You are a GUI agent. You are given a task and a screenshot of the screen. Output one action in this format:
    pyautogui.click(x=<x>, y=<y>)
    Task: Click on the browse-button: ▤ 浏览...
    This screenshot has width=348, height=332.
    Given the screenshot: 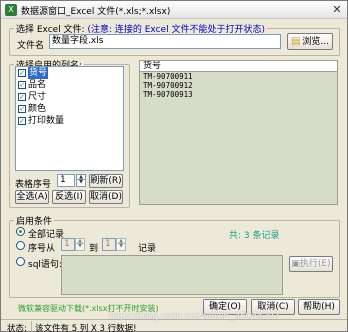 What is the action you would take?
    pyautogui.click(x=310, y=41)
    